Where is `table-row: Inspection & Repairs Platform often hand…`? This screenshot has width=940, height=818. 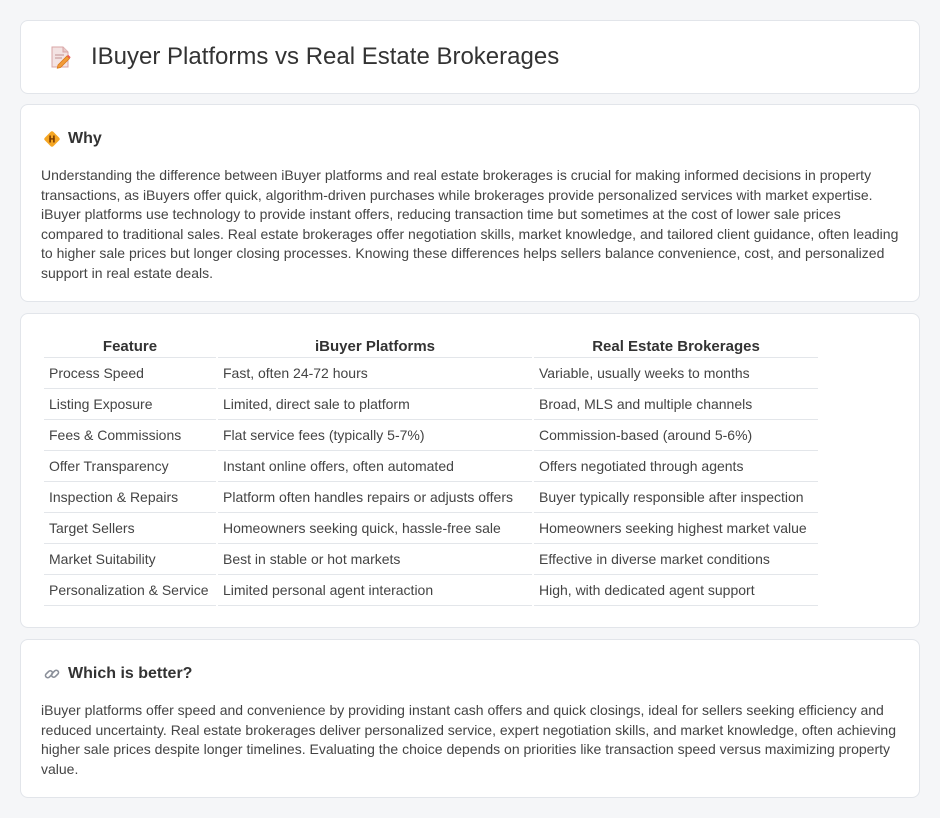 table-row: Inspection & Repairs Platform often hand… is located at coordinates (431, 497).